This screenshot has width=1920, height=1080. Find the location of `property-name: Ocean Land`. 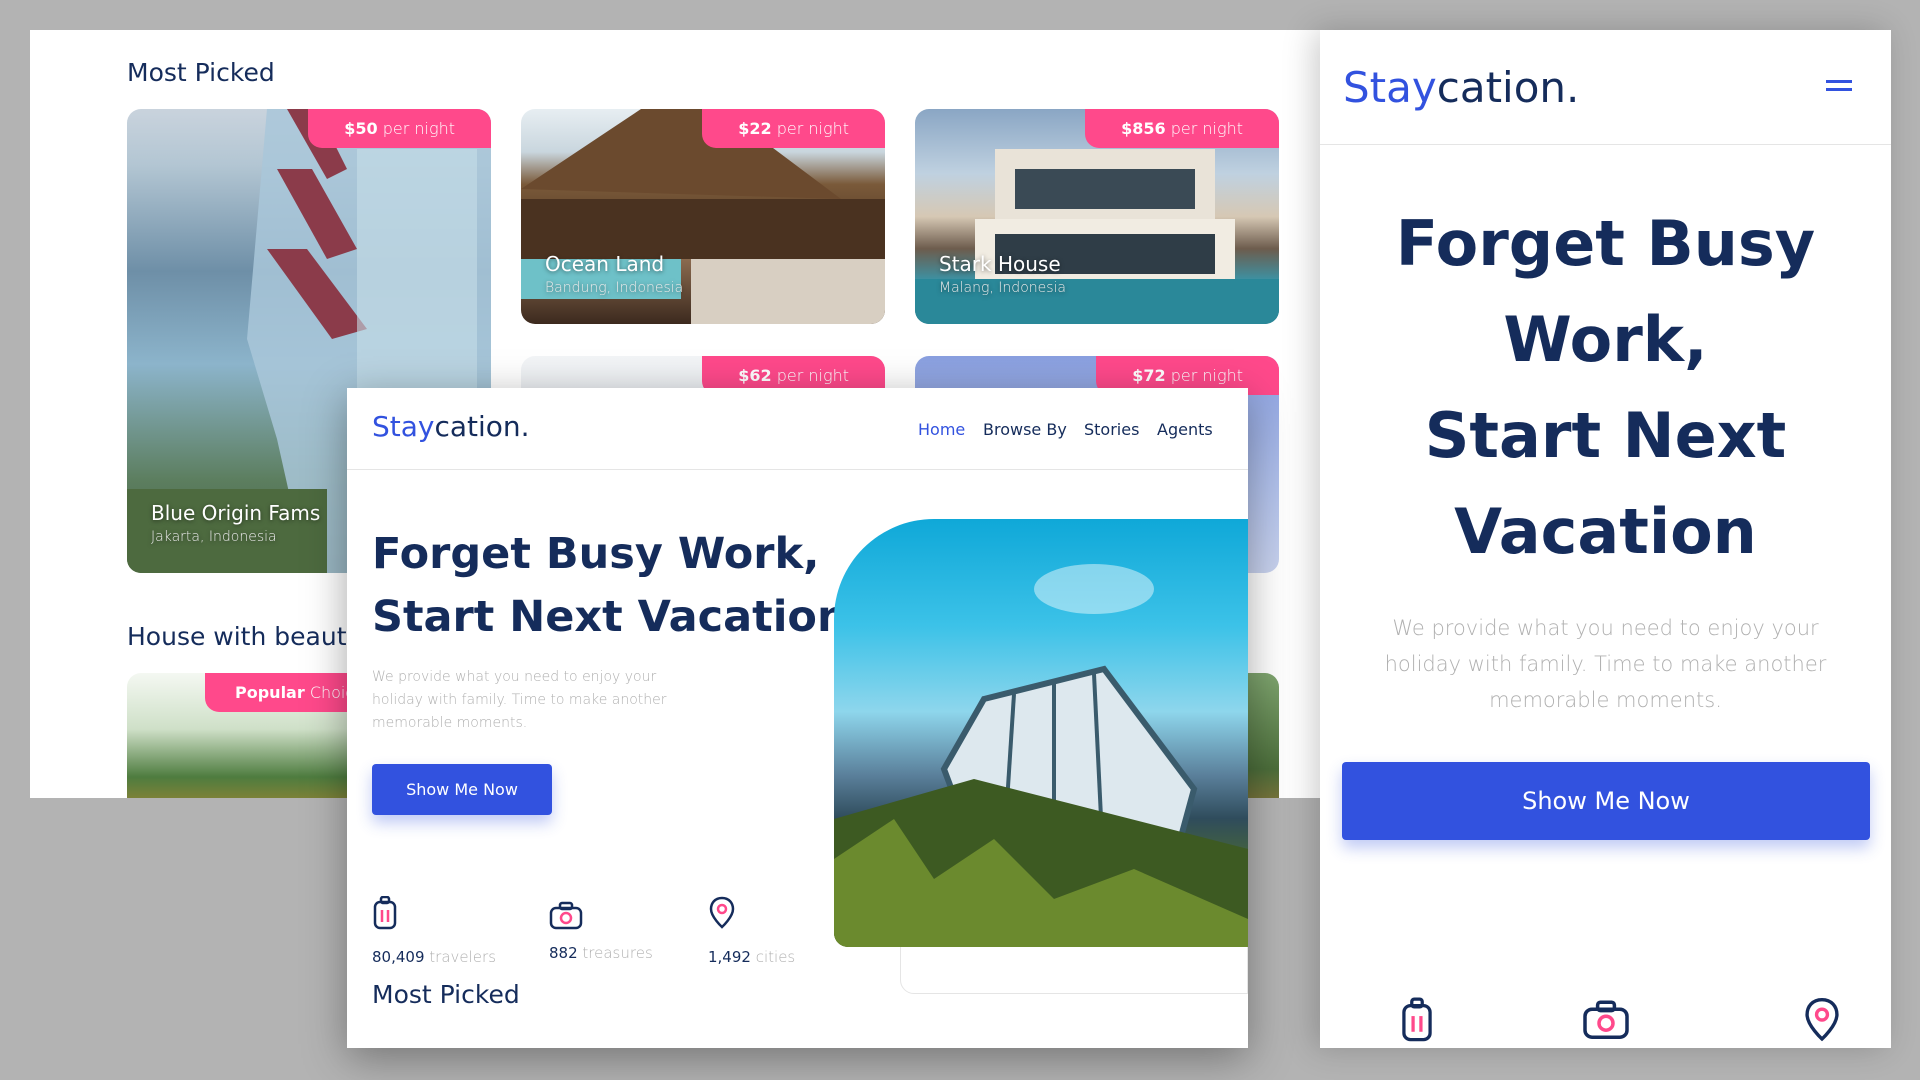

property-name: Ocean Land is located at coordinates (605, 264).